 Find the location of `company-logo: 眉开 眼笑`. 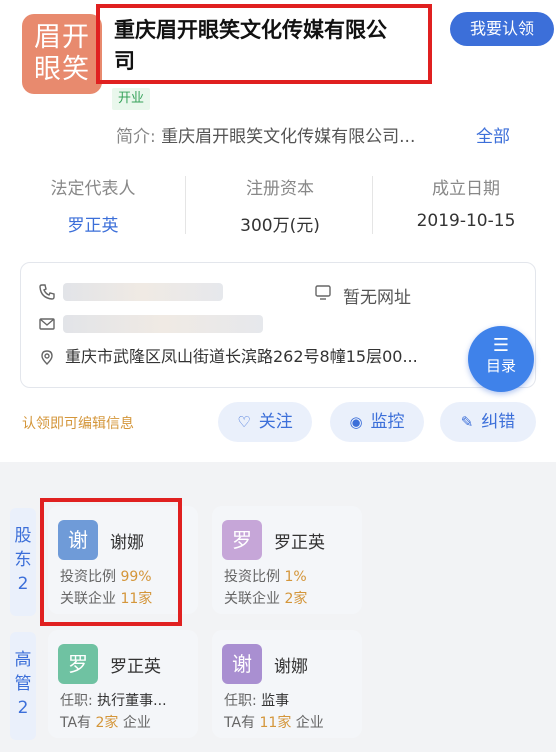

company-logo: 眉开 眼笑 is located at coordinates (62, 54).